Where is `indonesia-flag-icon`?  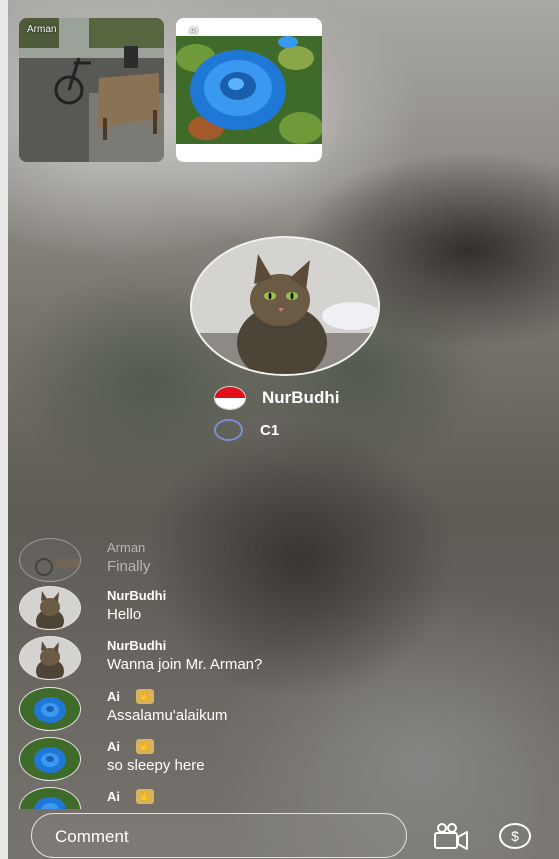
indonesia-flag-icon is located at coordinates (230, 398).